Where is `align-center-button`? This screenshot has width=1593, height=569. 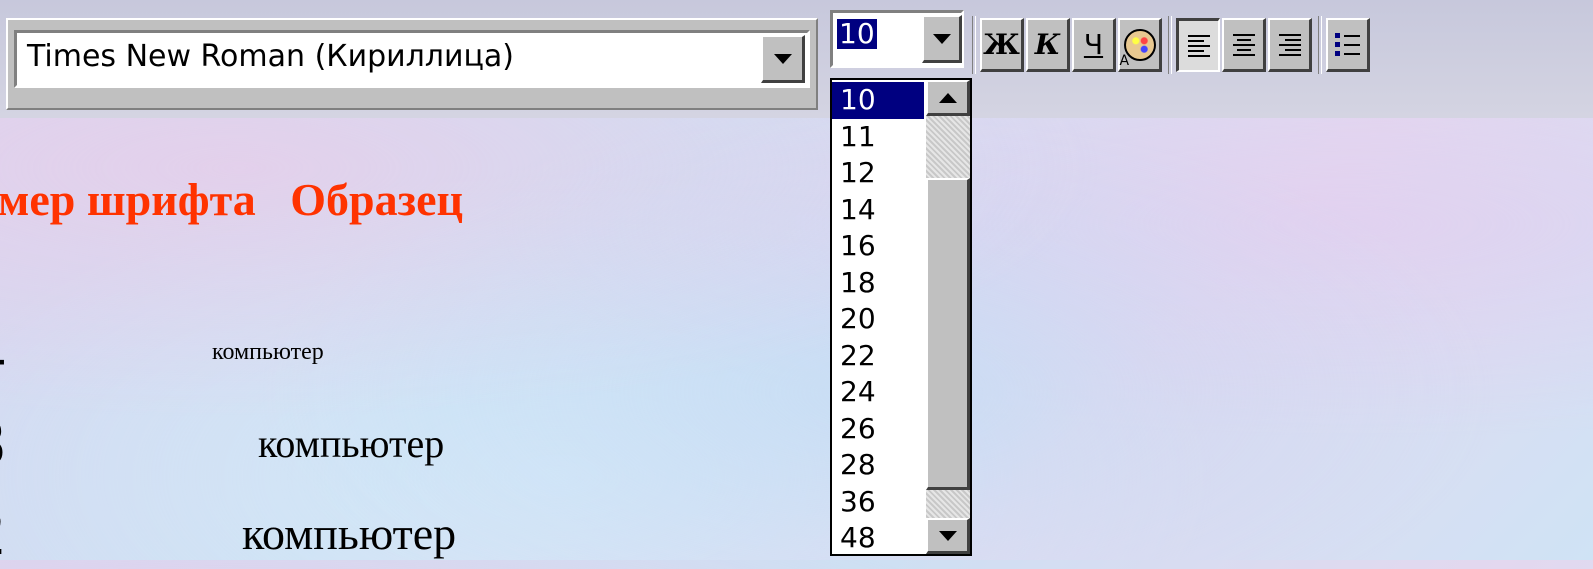 align-center-button is located at coordinates (1244, 45).